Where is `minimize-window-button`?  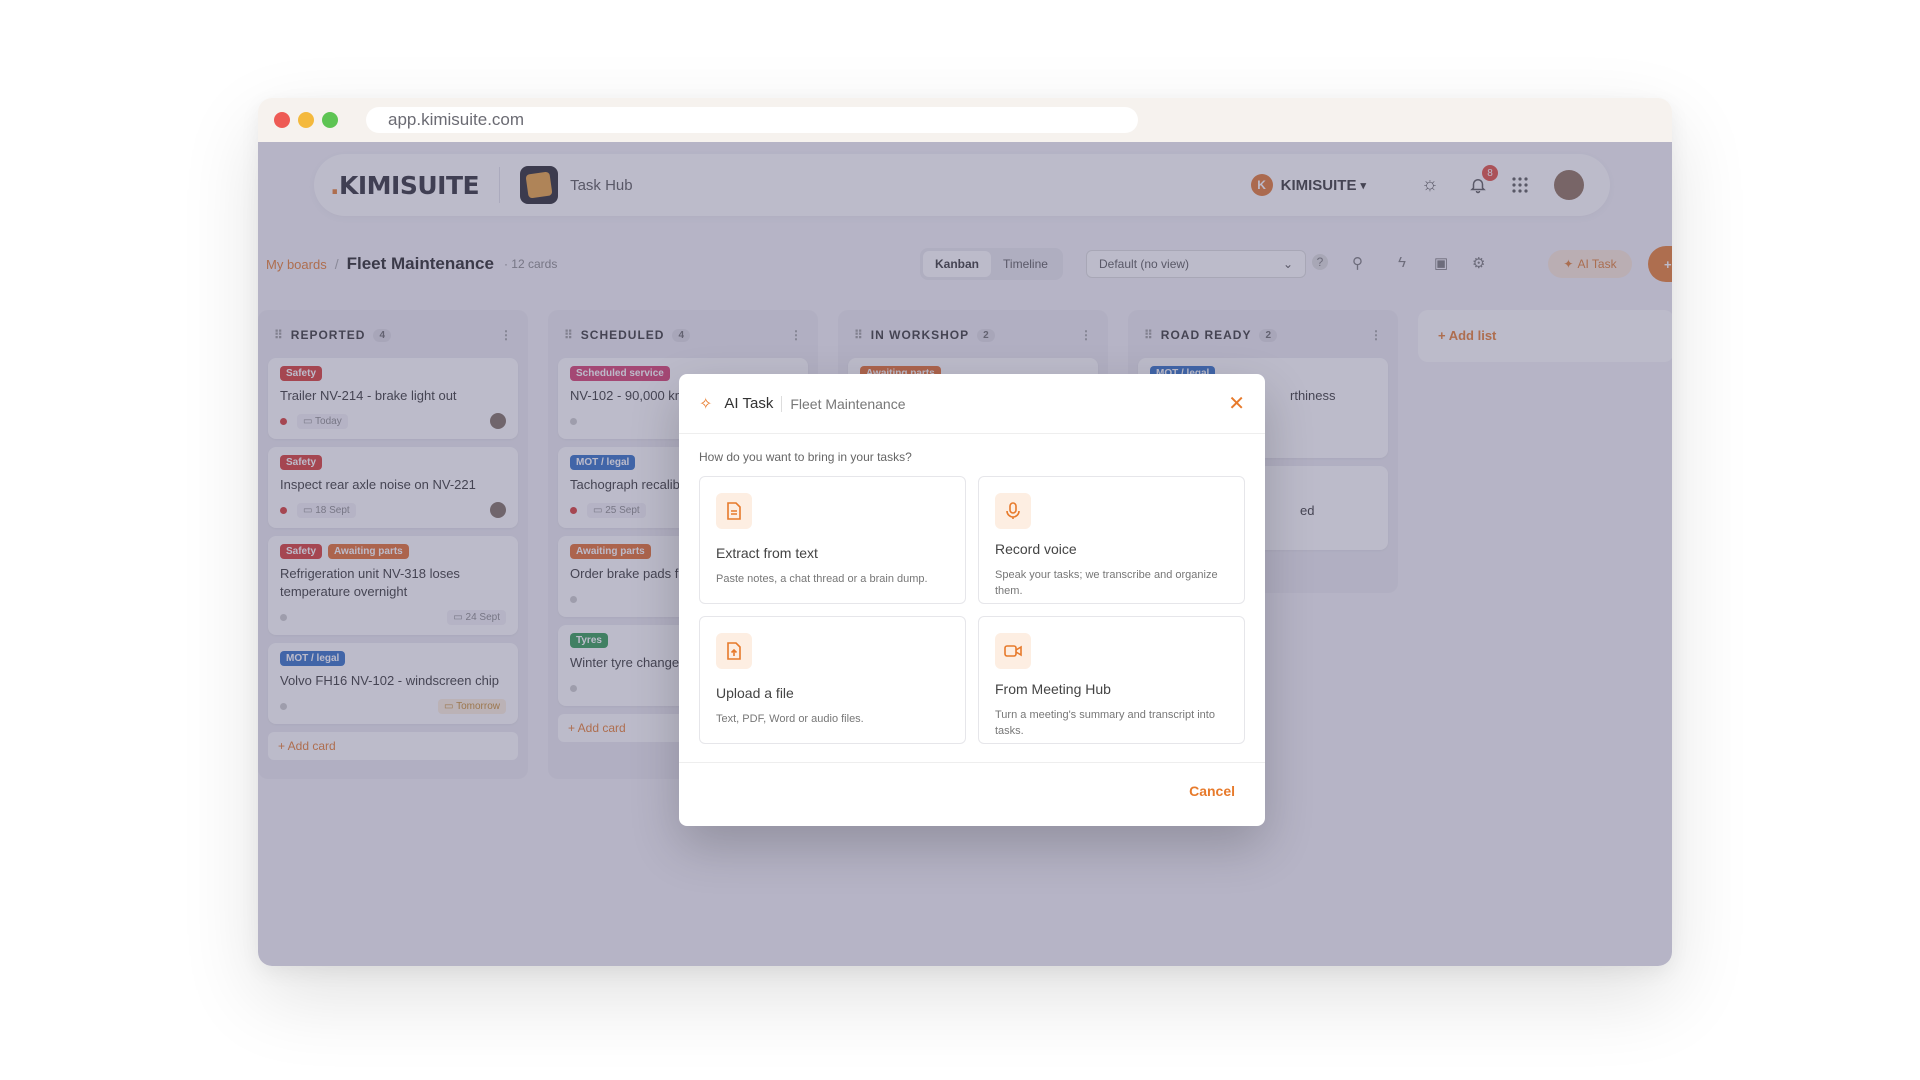 minimize-window-button is located at coordinates (306, 120).